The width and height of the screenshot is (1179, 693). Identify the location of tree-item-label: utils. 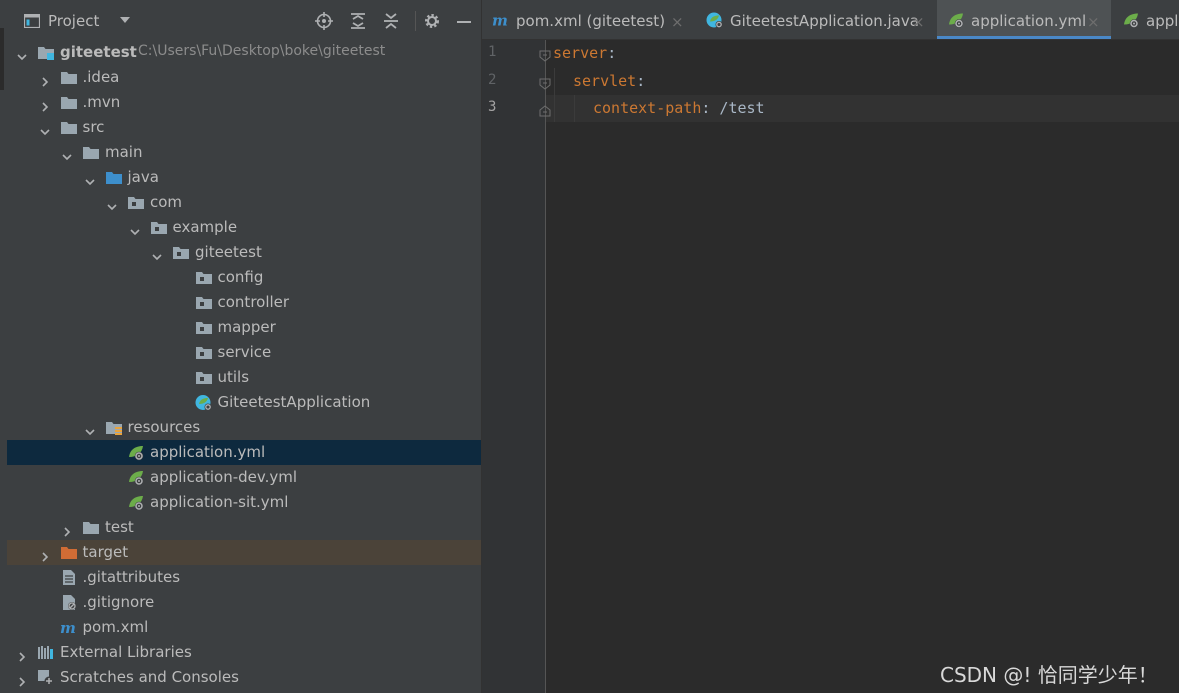
(233, 377).